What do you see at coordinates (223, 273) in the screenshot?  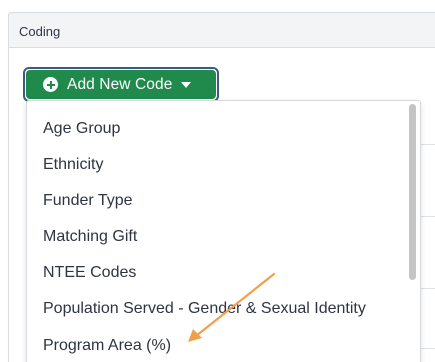 I see `menu-item-ntee-codes: NTEE Codes` at bounding box center [223, 273].